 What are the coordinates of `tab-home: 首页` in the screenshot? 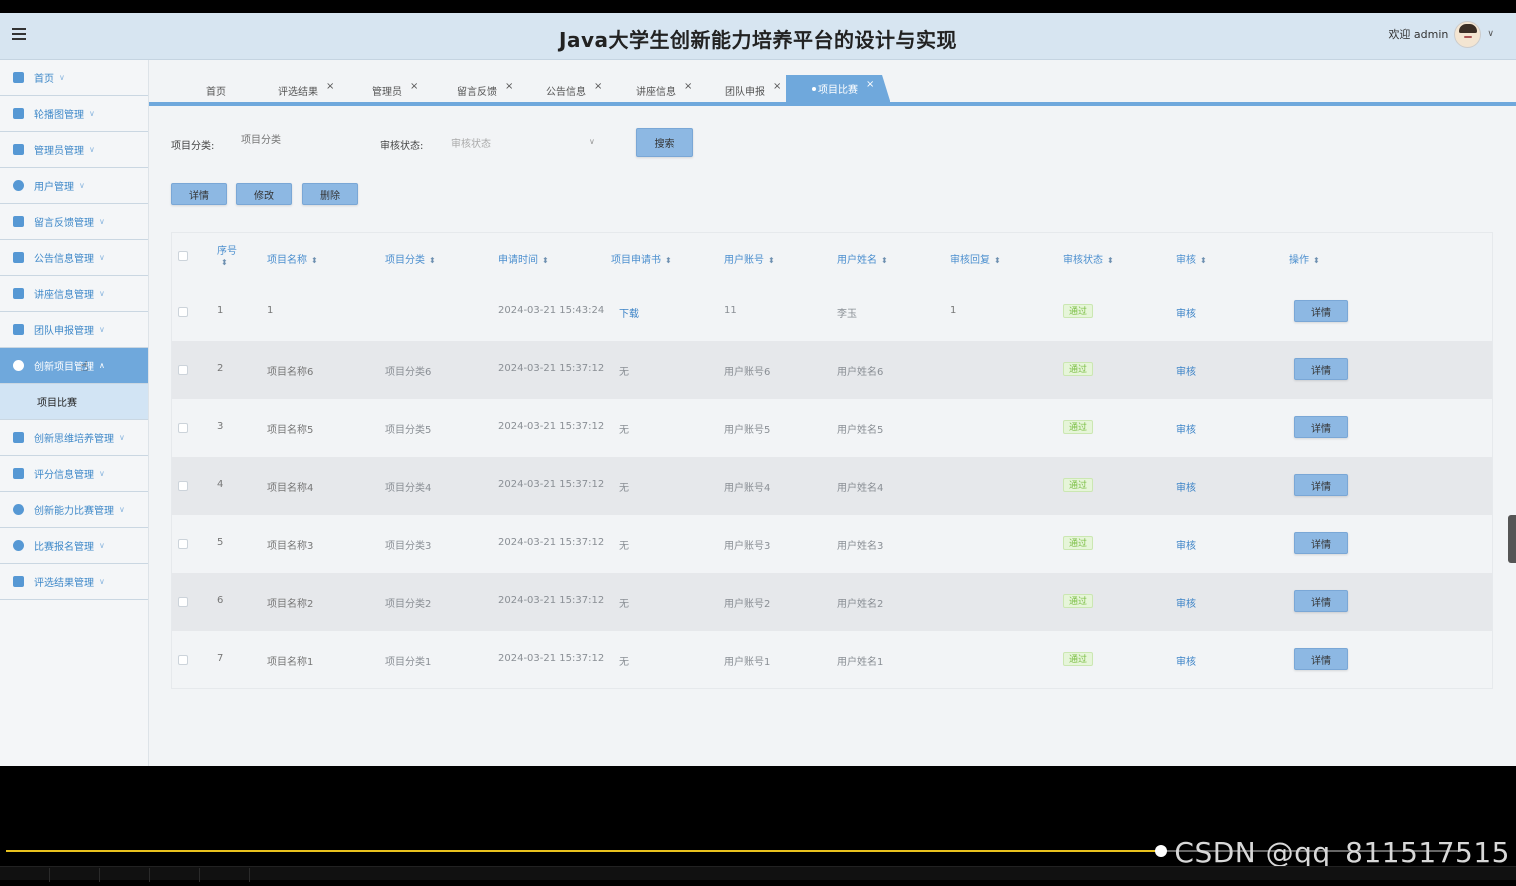 It's located at (216, 88).